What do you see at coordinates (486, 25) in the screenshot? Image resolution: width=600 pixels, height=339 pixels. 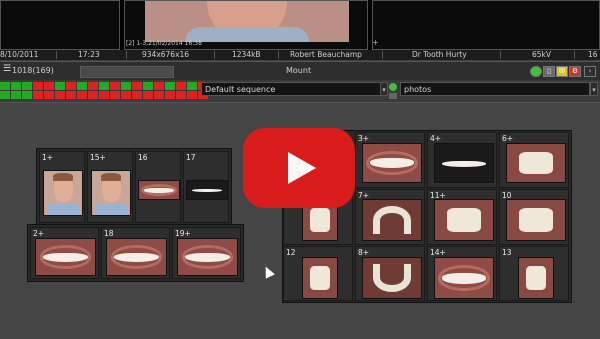 I see `preview-pane-right` at bounding box center [486, 25].